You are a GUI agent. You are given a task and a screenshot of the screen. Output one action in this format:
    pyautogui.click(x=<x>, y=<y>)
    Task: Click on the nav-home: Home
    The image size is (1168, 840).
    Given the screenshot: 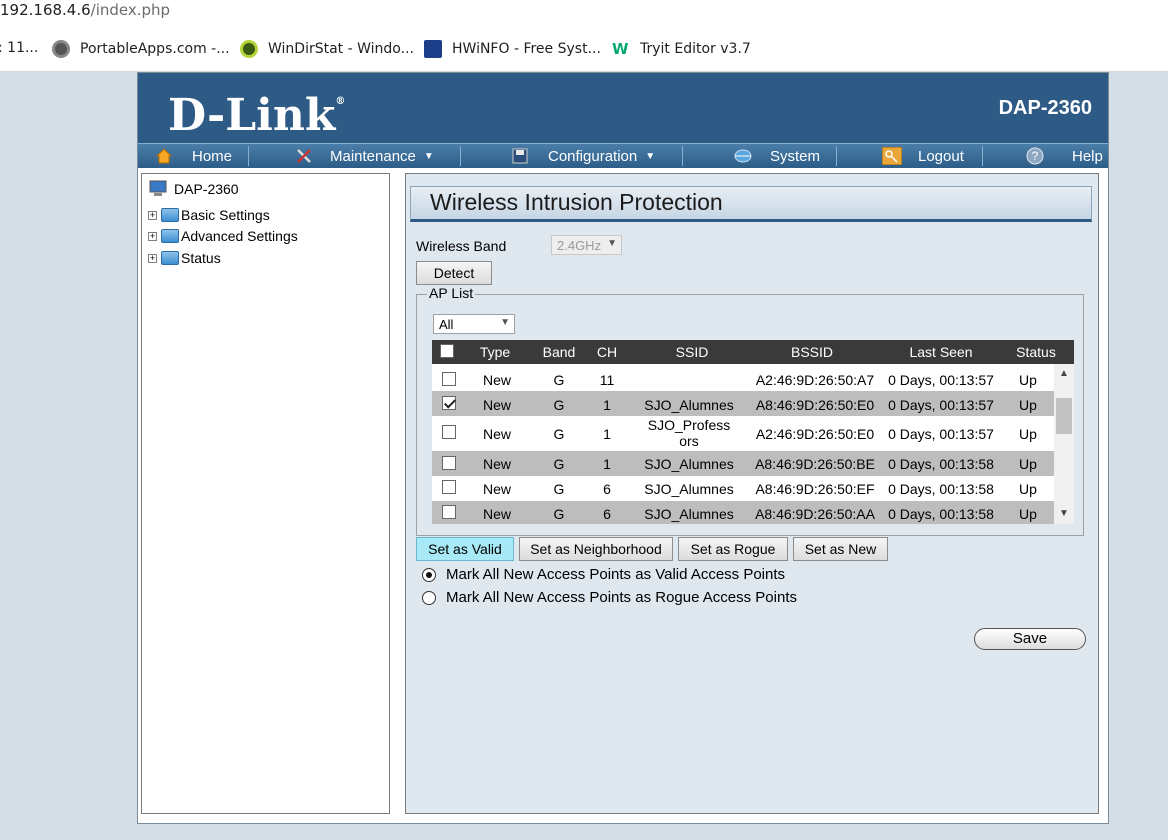 What is the action you would take?
    pyautogui.click(x=194, y=156)
    